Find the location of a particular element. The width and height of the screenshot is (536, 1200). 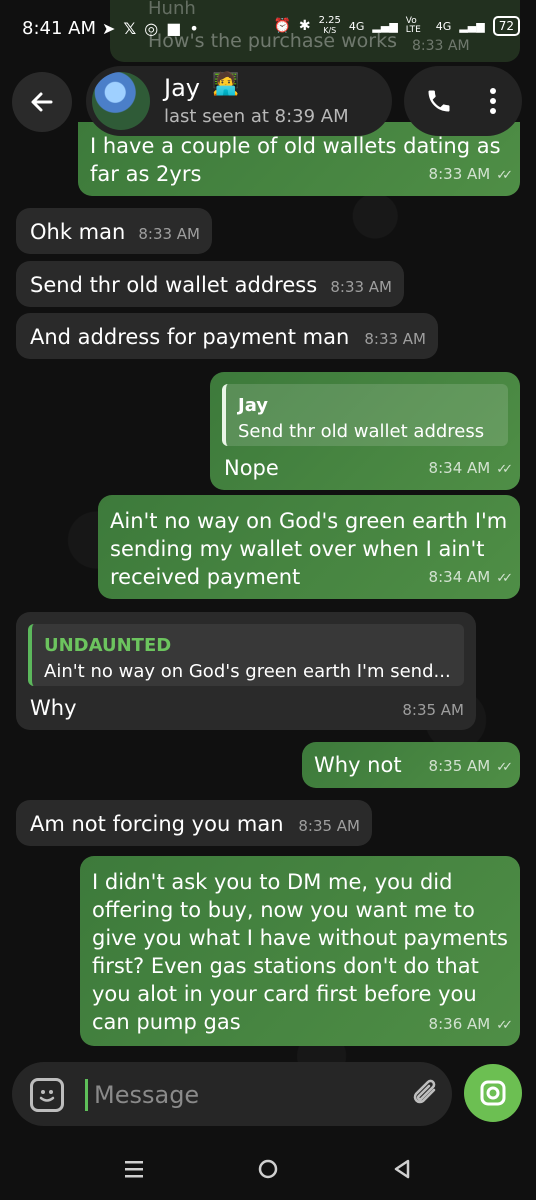

paperclip-icon is located at coordinates (424, 1091).